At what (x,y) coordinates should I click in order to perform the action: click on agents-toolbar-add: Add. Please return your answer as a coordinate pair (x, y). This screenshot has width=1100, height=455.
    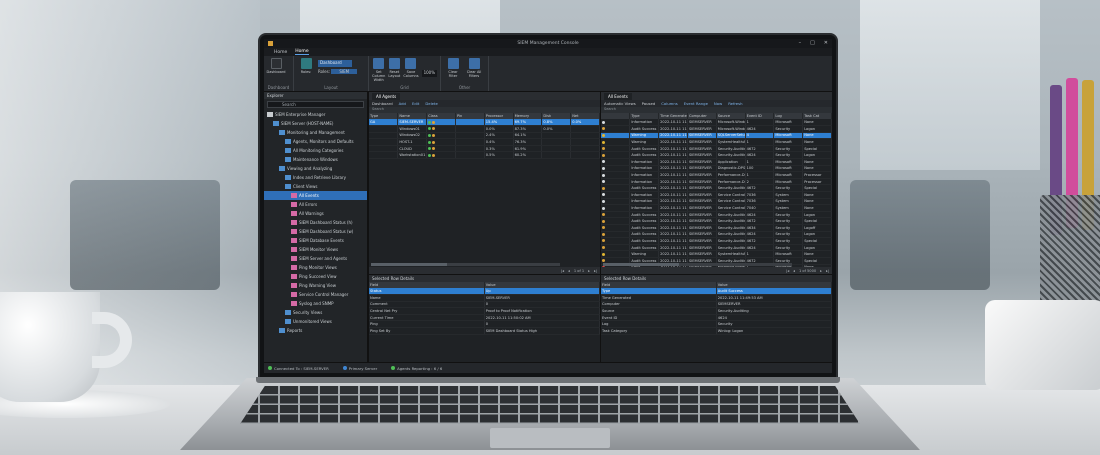
    Looking at the image, I should click on (402, 103).